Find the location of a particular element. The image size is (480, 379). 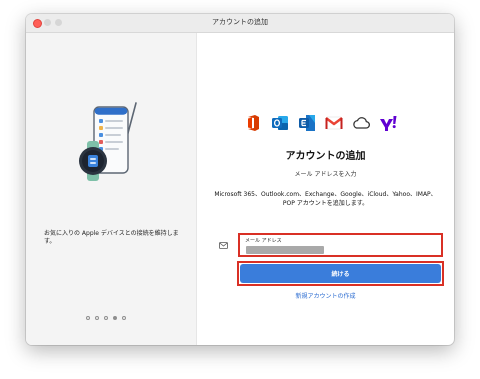

email-field: メール アドレス is located at coordinates (340, 245).